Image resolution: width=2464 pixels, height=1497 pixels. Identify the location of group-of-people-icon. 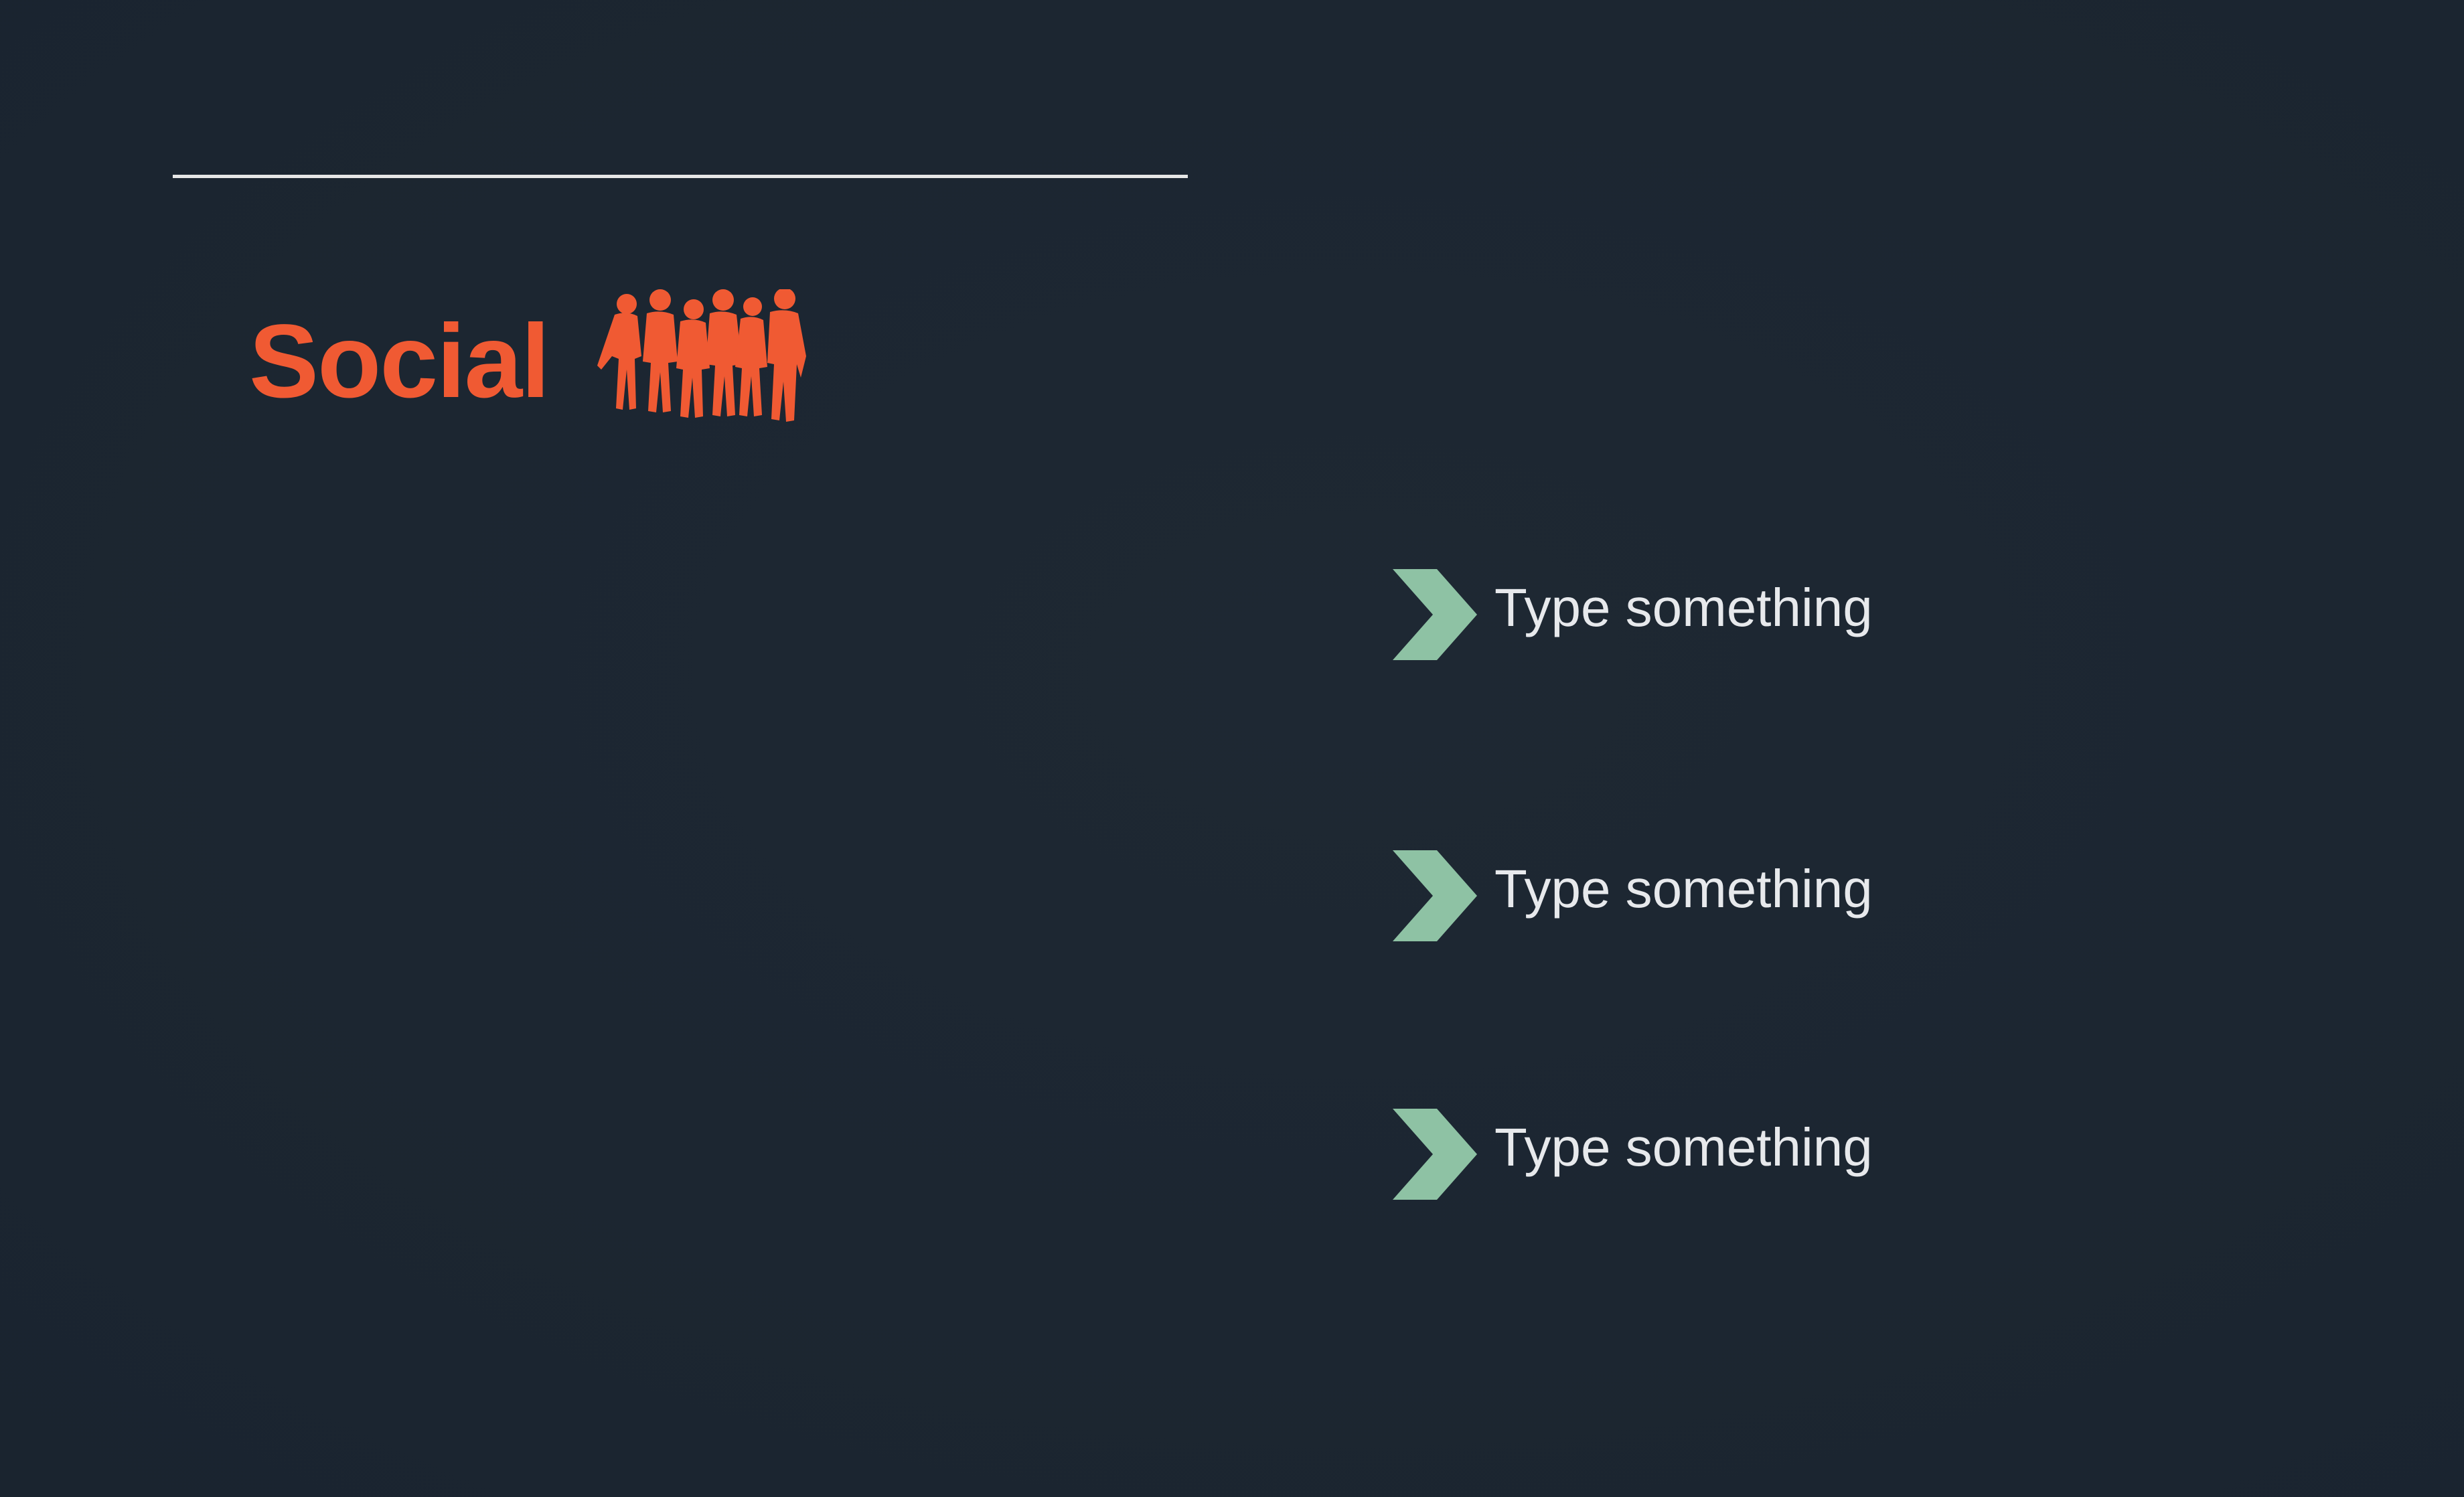
(701, 355).